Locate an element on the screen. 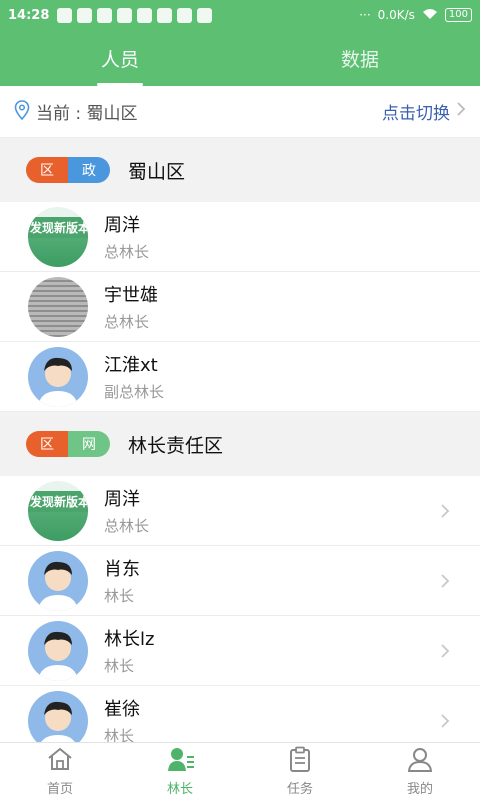  section-title: 蜀山区 is located at coordinates (157, 171).